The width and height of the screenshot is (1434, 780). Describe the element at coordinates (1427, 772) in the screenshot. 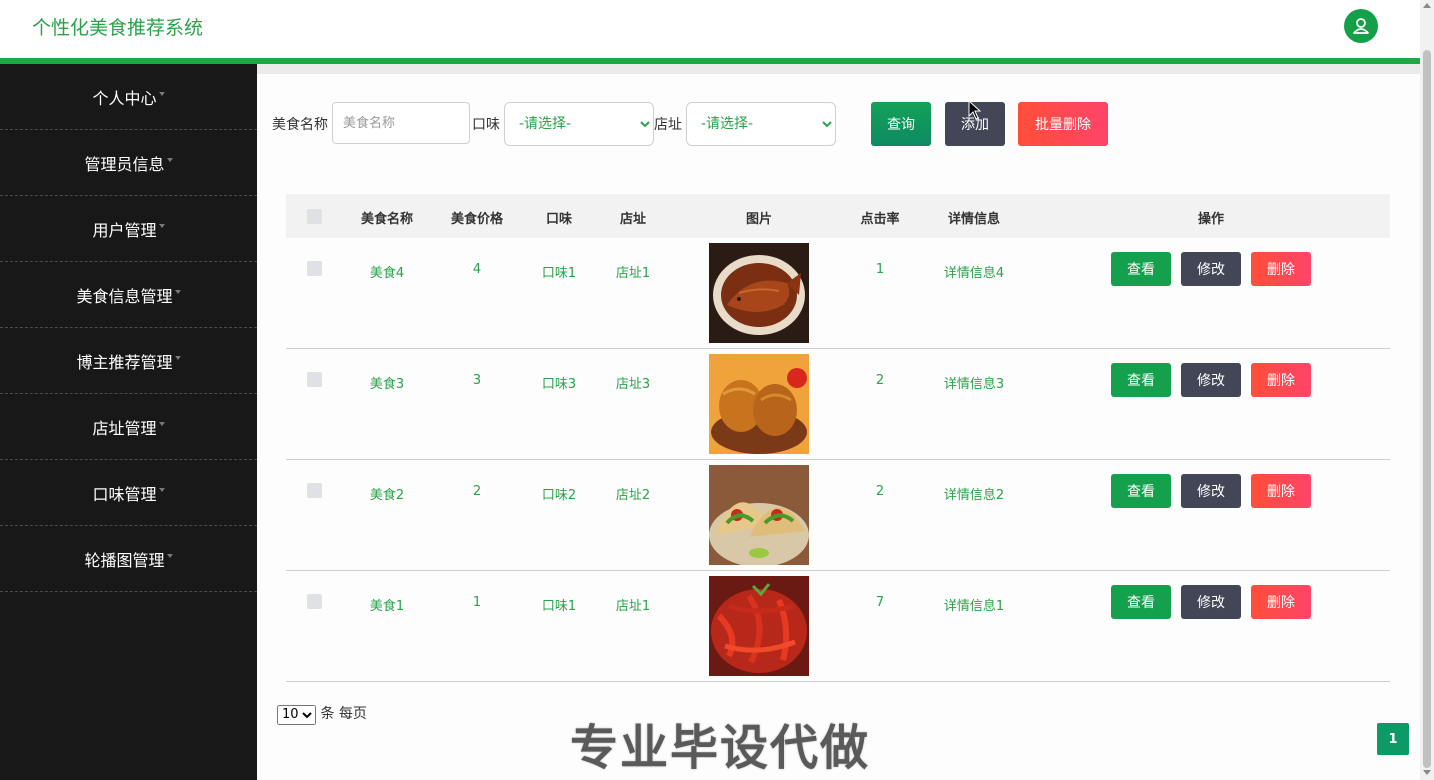

I see `scroll-down-icon` at that location.